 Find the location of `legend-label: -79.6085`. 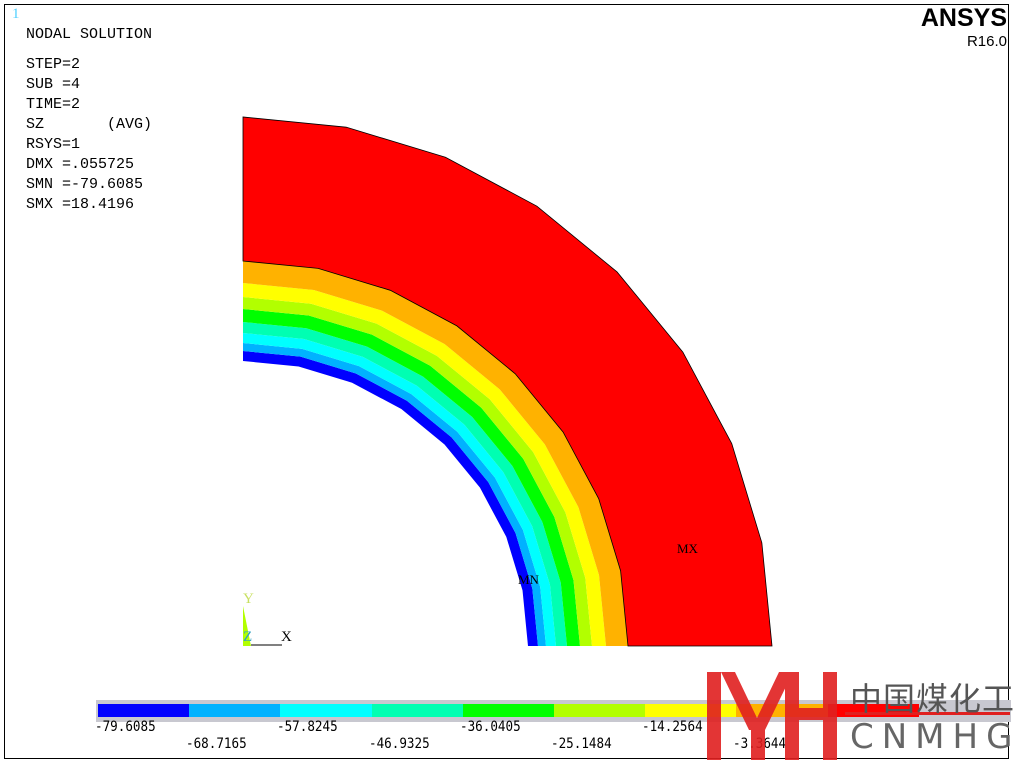

legend-label: -79.6085 is located at coordinates (125, 727).